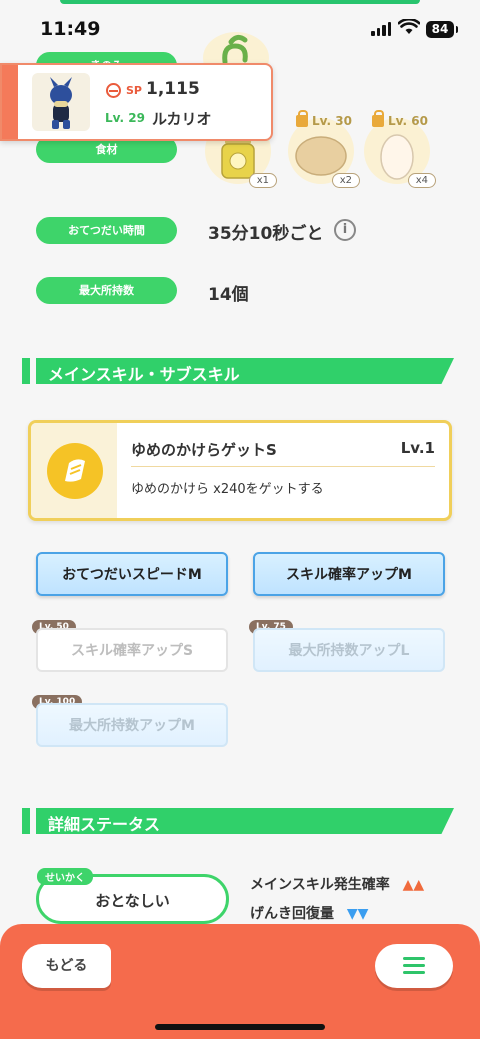  I want to click on main-skill-description: ゆめのかけら x240をゲットする, so click(227, 489).